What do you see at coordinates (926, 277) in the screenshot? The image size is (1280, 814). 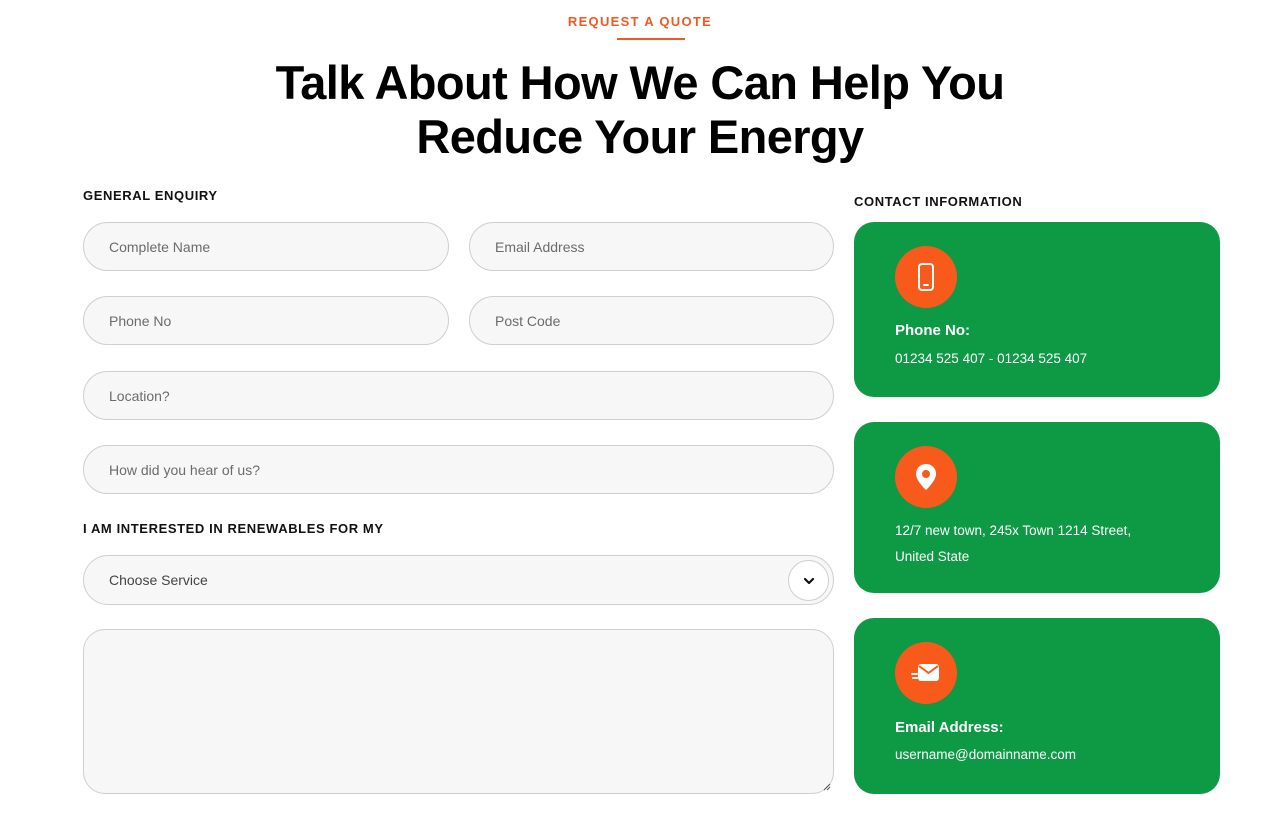 I see `mobile-phone-icon` at bounding box center [926, 277].